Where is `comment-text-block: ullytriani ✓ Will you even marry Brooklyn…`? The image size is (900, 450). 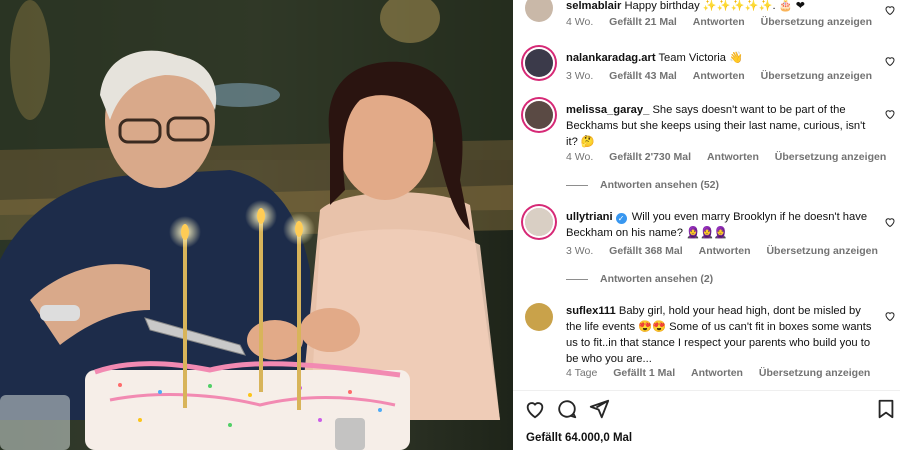
comment-text-block: ullytriani ✓ Will you even marry Brooklyn… is located at coordinates (721, 225).